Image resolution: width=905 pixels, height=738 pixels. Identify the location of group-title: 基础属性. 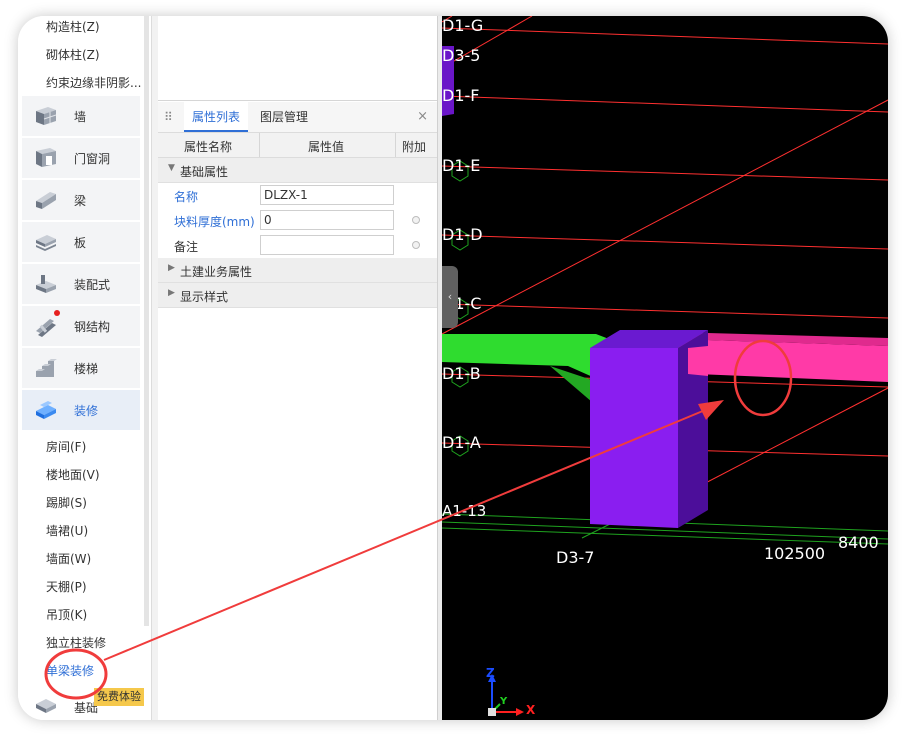
(204, 172).